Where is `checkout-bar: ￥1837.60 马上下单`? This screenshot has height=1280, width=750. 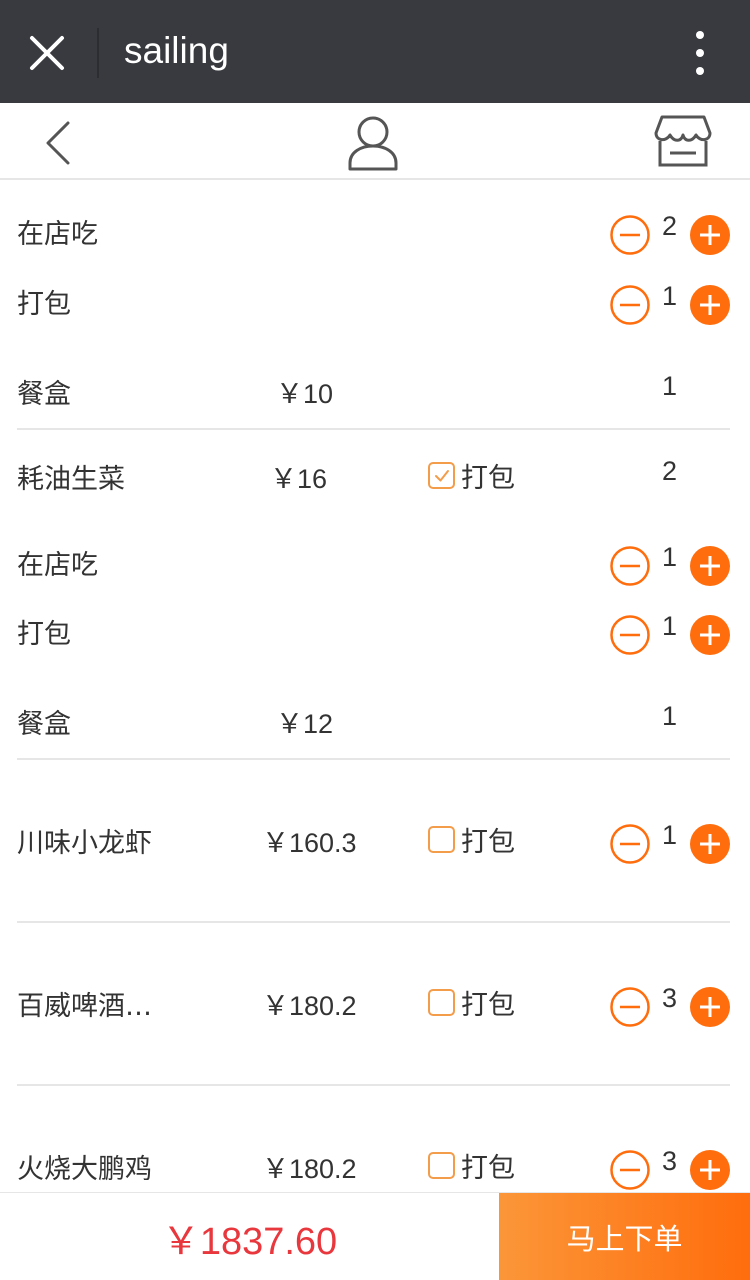 checkout-bar: ￥1837.60 马上下单 is located at coordinates (375, 1236).